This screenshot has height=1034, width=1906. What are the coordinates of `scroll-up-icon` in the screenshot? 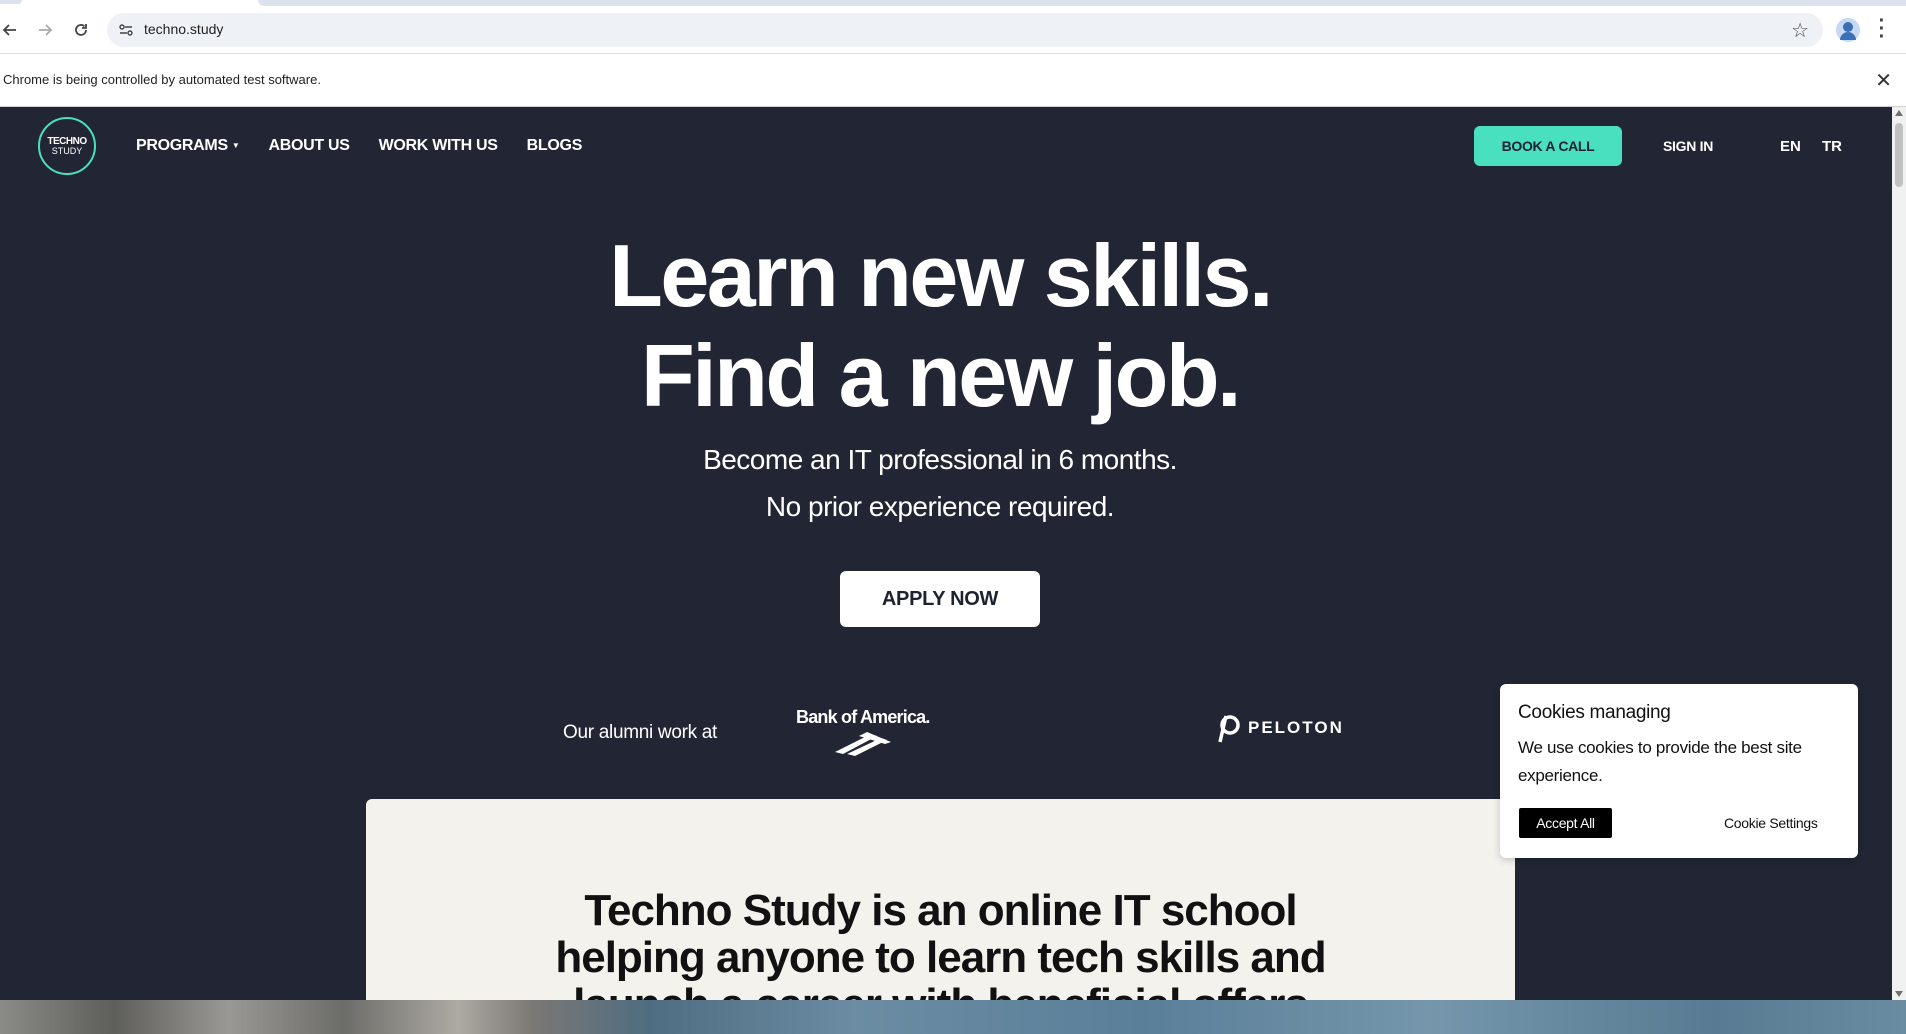 It's located at (1899, 113).